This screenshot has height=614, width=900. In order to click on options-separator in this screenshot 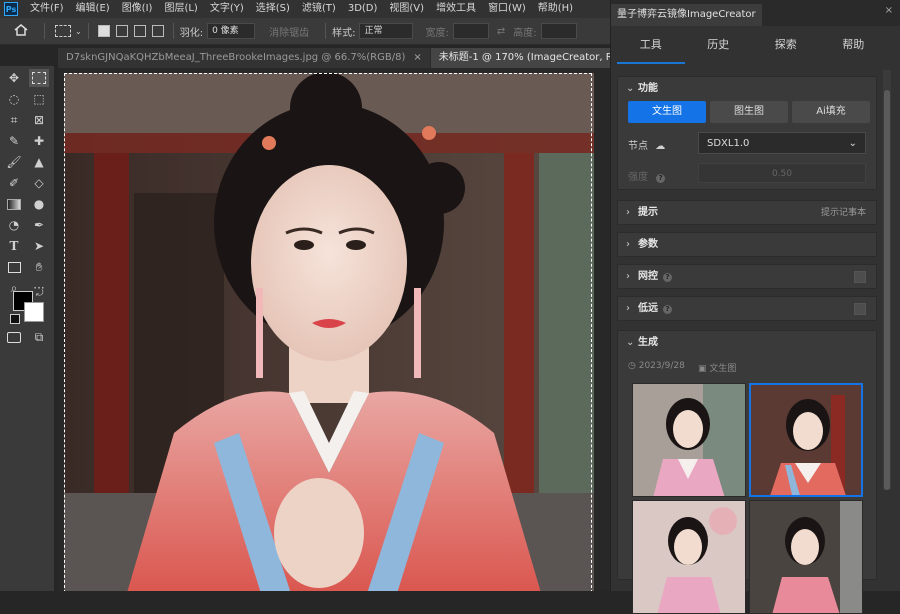, I will do `click(88, 31)`.